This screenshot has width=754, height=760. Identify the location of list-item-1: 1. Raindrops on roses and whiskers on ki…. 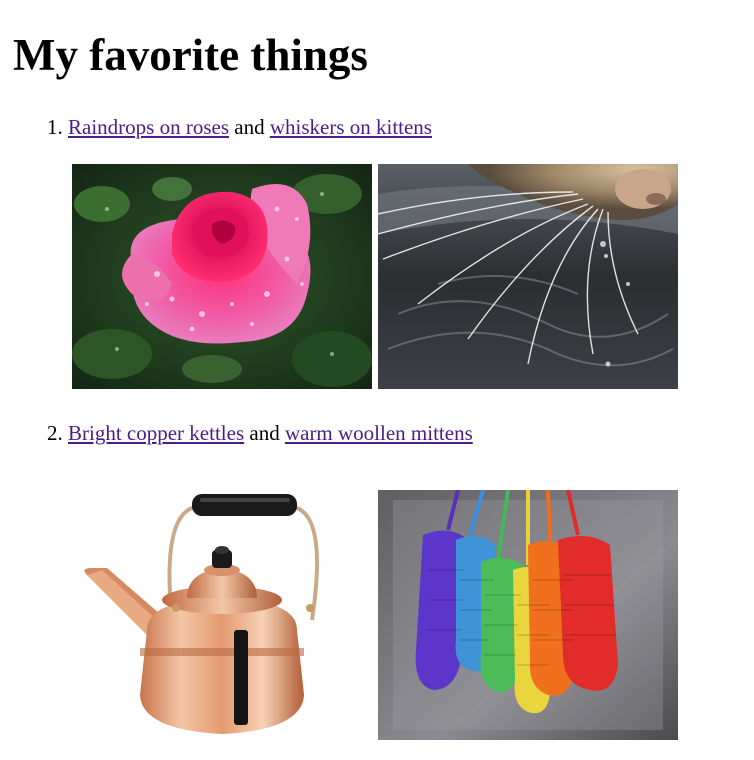
(239, 127).